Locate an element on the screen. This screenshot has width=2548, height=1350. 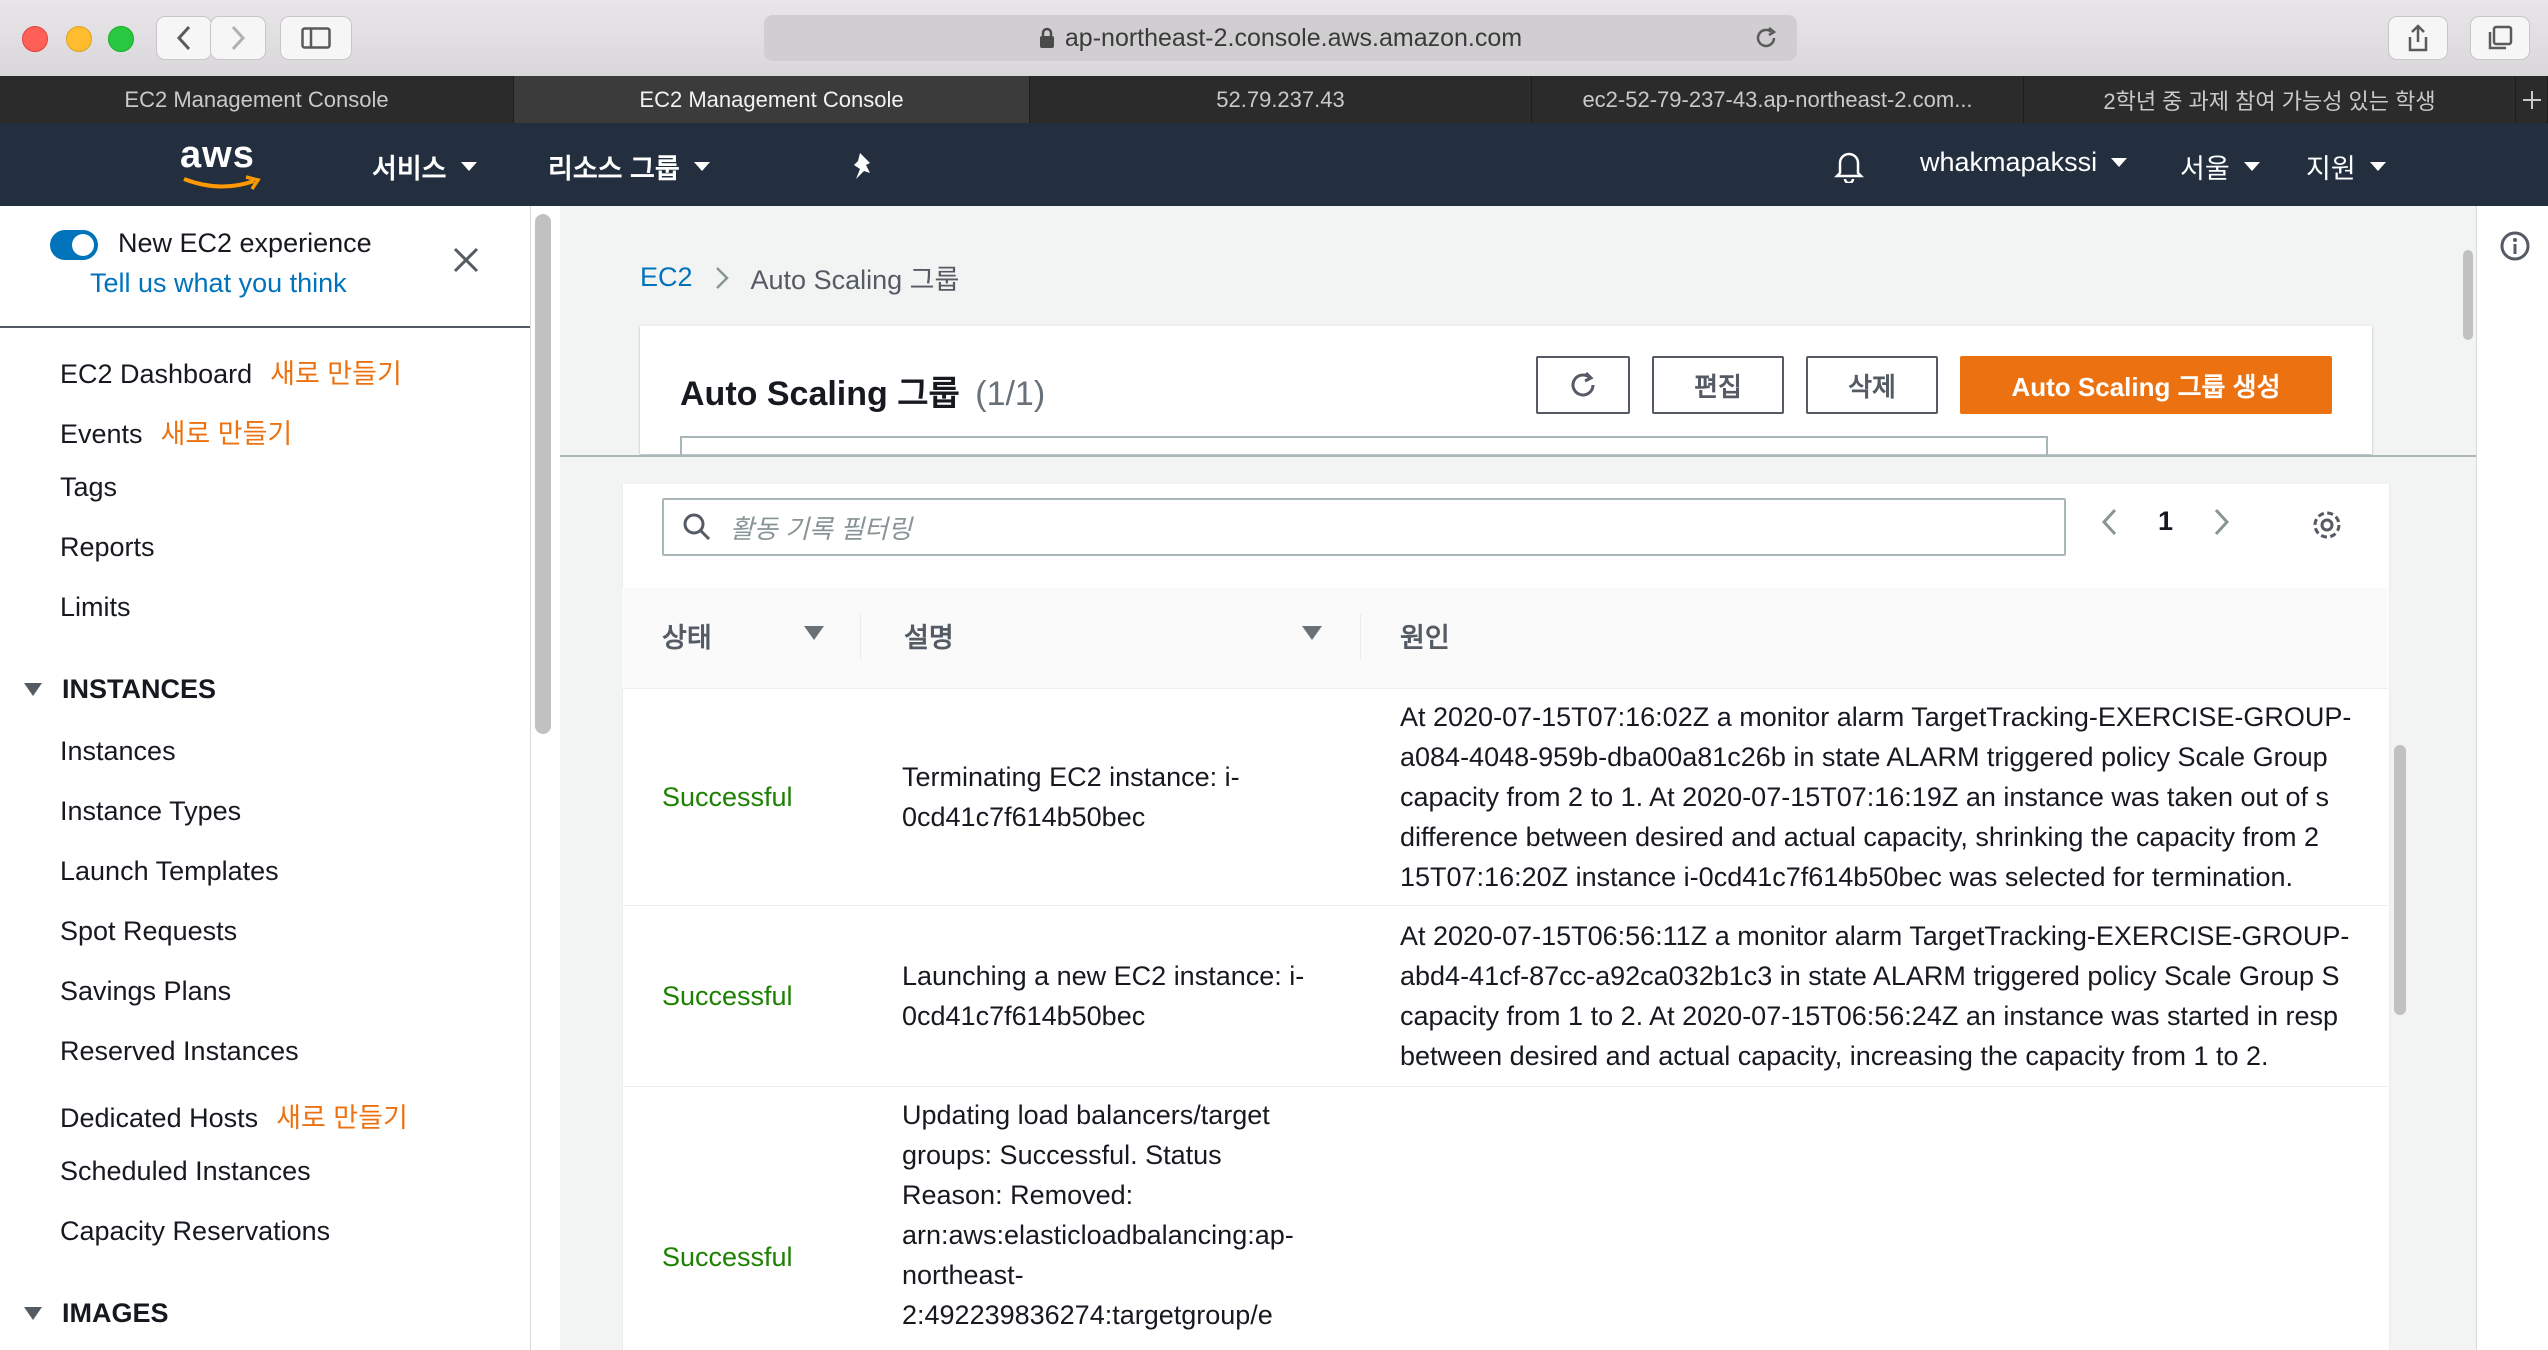
sidebar-toggle-button is located at coordinates (316, 38).